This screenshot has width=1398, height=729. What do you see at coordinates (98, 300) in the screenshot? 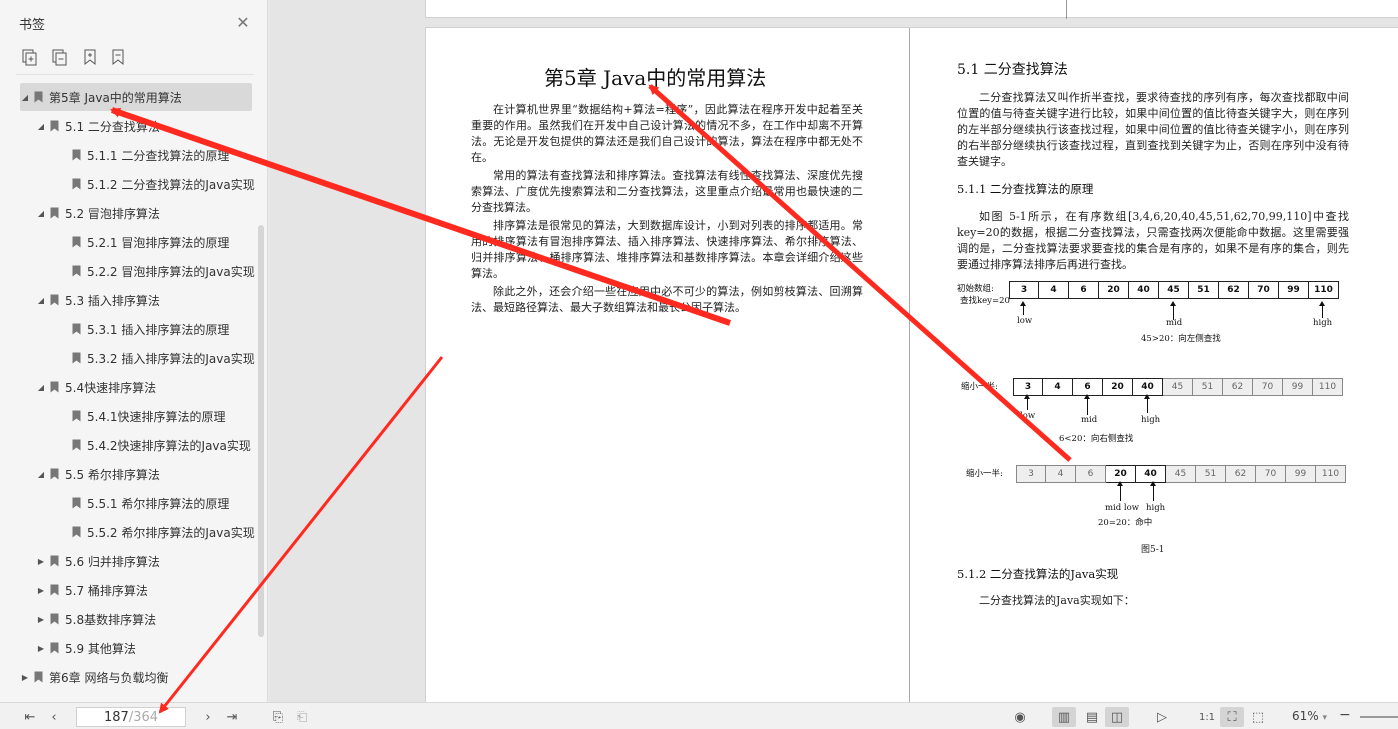
I see `bookmark-item: ◢ 5.3 插入排序算法` at bounding box center [98, 300].